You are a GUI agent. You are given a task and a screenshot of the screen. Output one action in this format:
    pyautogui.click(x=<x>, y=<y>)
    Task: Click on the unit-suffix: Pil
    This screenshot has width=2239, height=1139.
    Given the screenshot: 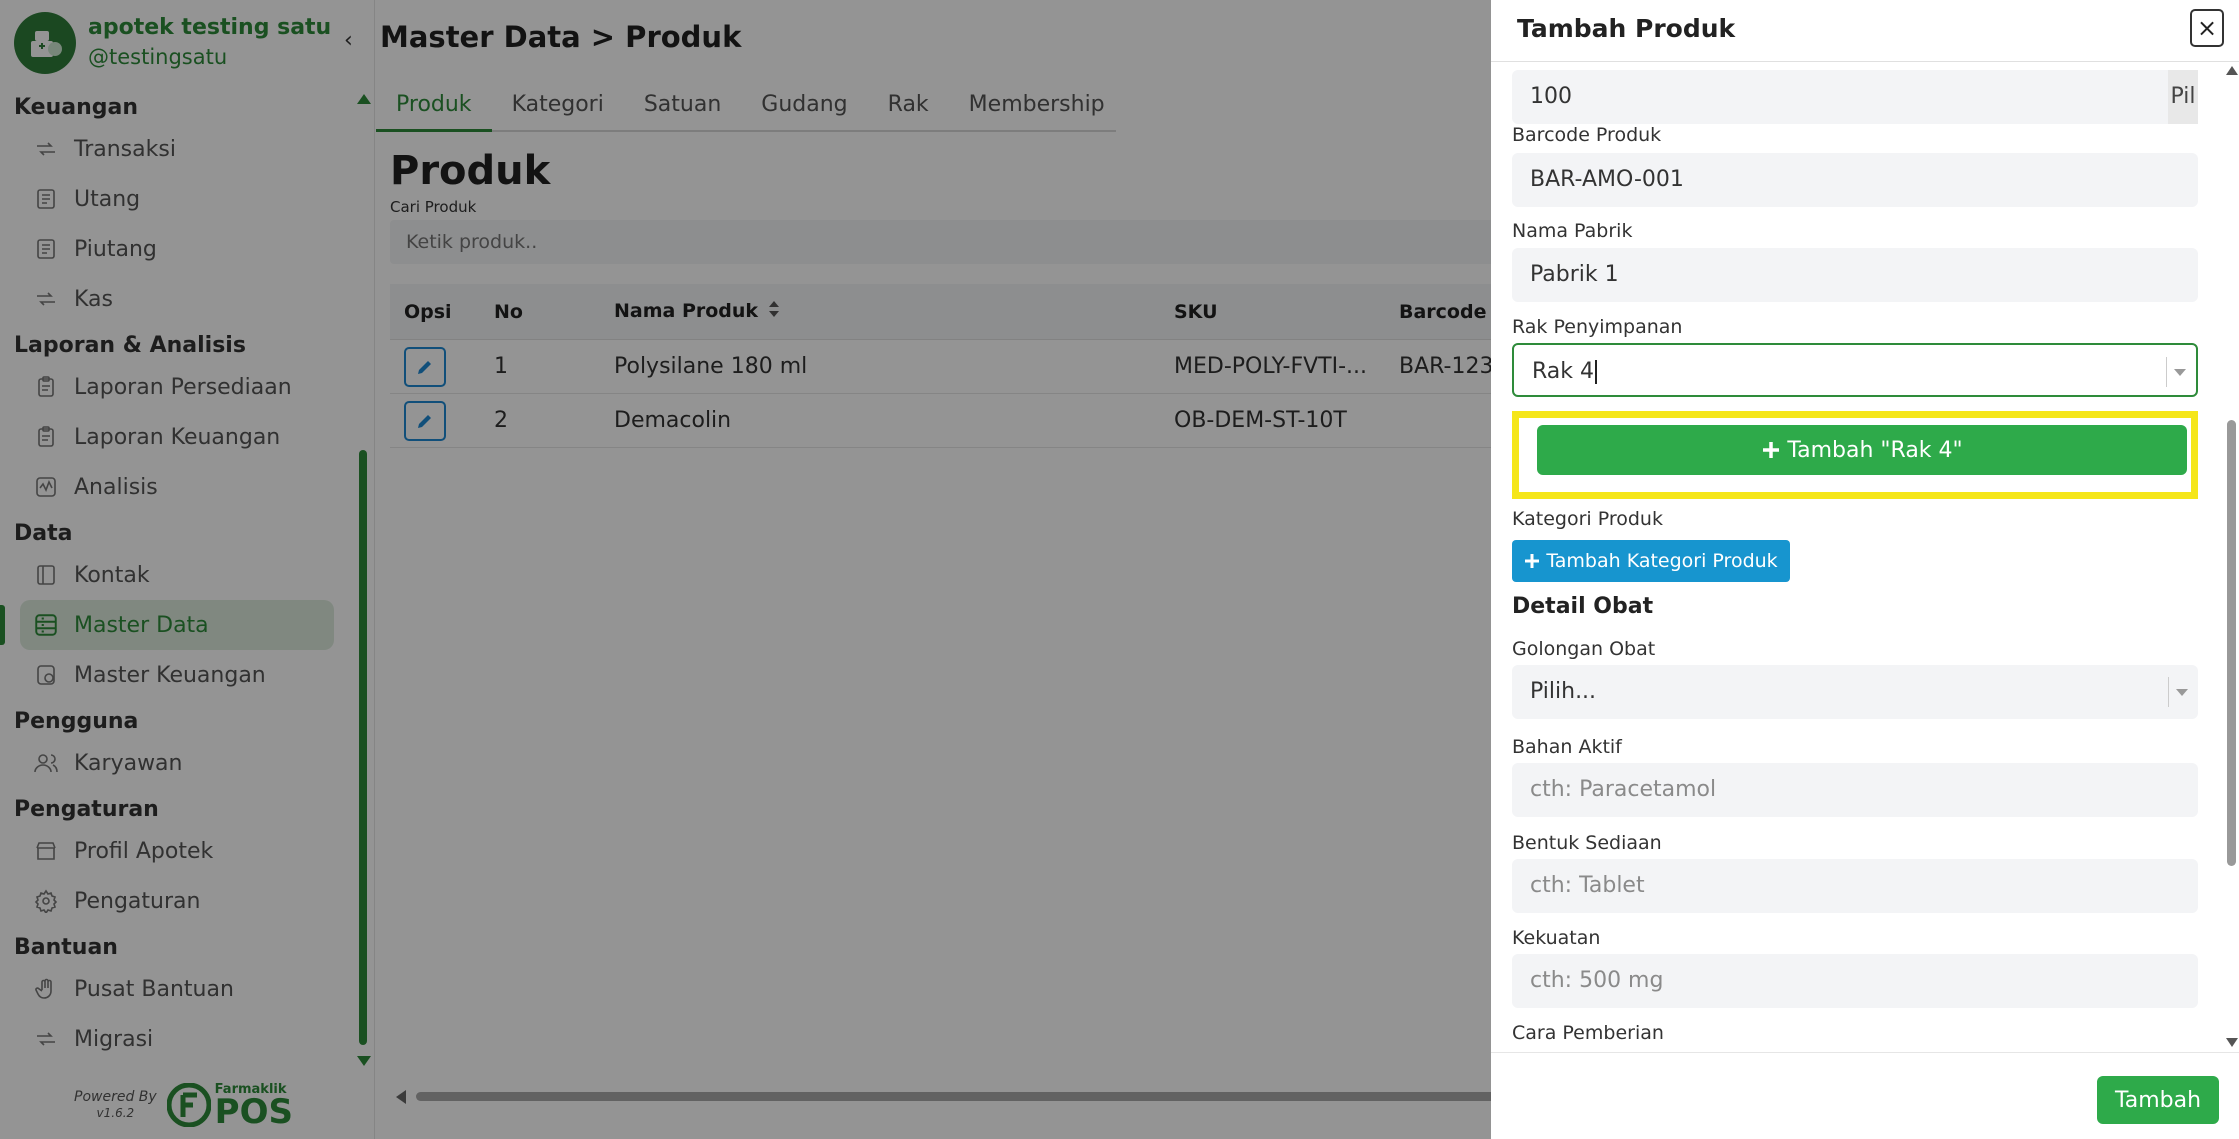 What is the action you would take?
    pyautogui.click(x=2183, y=97)
    